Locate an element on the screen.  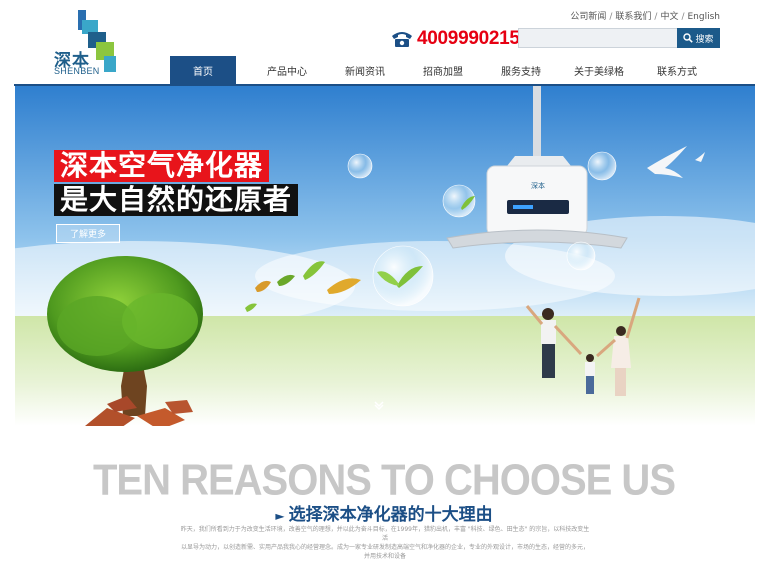
hotline: 4009990215 is located at coordinates (455, 39).